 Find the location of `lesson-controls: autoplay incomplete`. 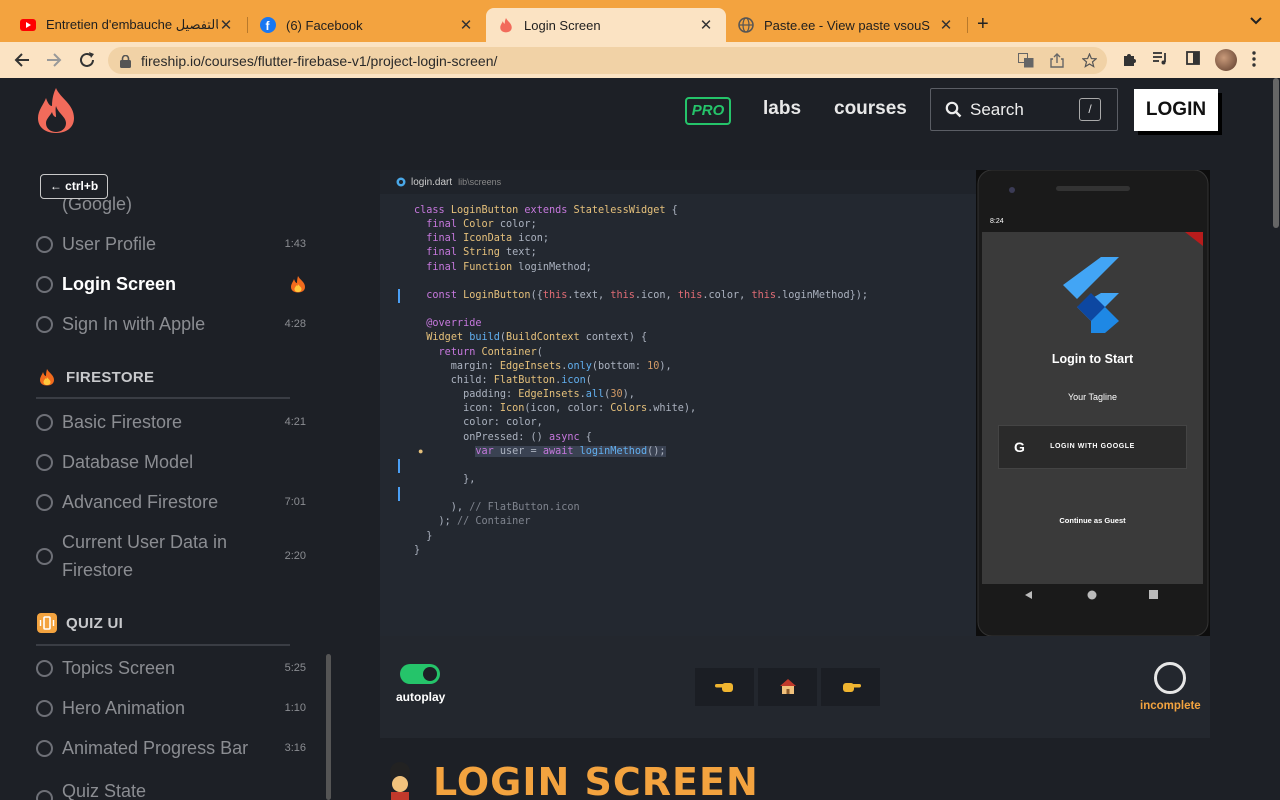

lesson-controls: autoplay incomplete is located at coordinates (795, 687).